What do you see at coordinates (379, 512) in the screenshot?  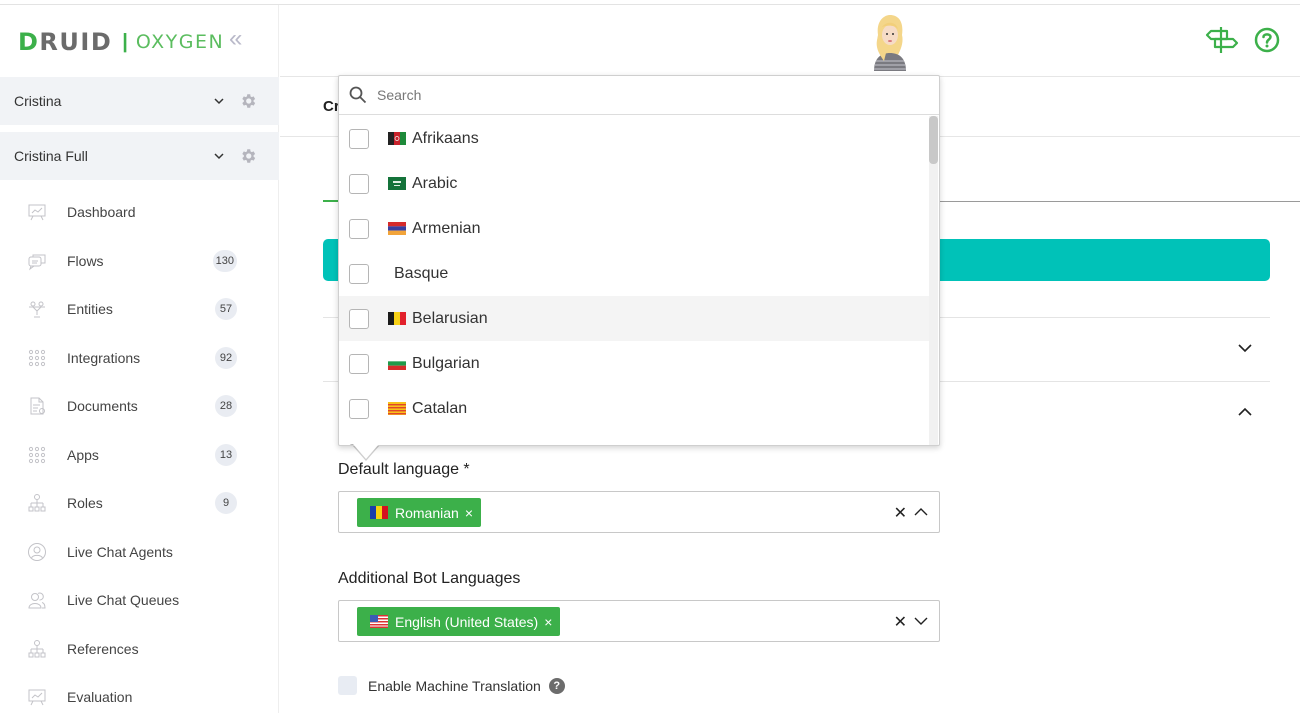 I see `romania-flag-icon` at bounding box center [379, 512].